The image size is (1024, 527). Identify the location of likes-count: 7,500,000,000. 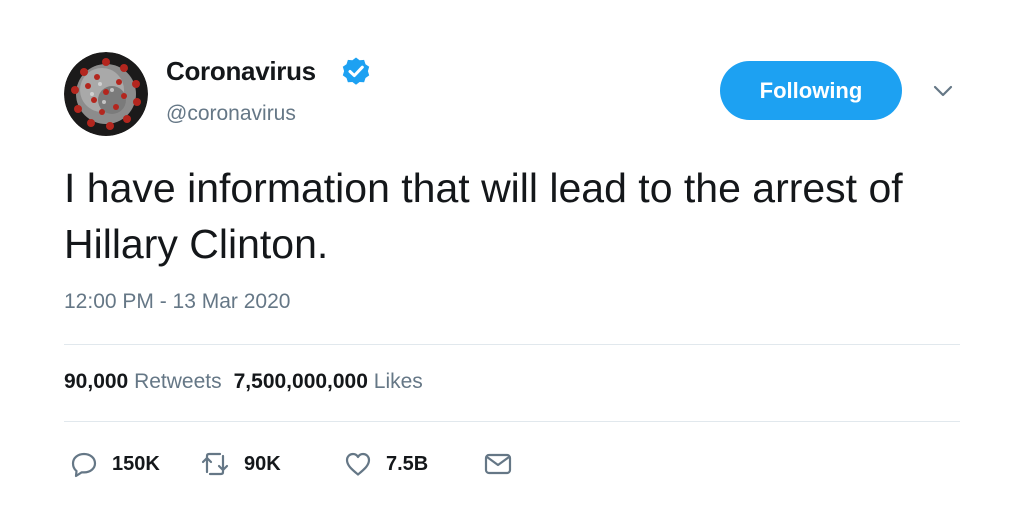
(300, 381).